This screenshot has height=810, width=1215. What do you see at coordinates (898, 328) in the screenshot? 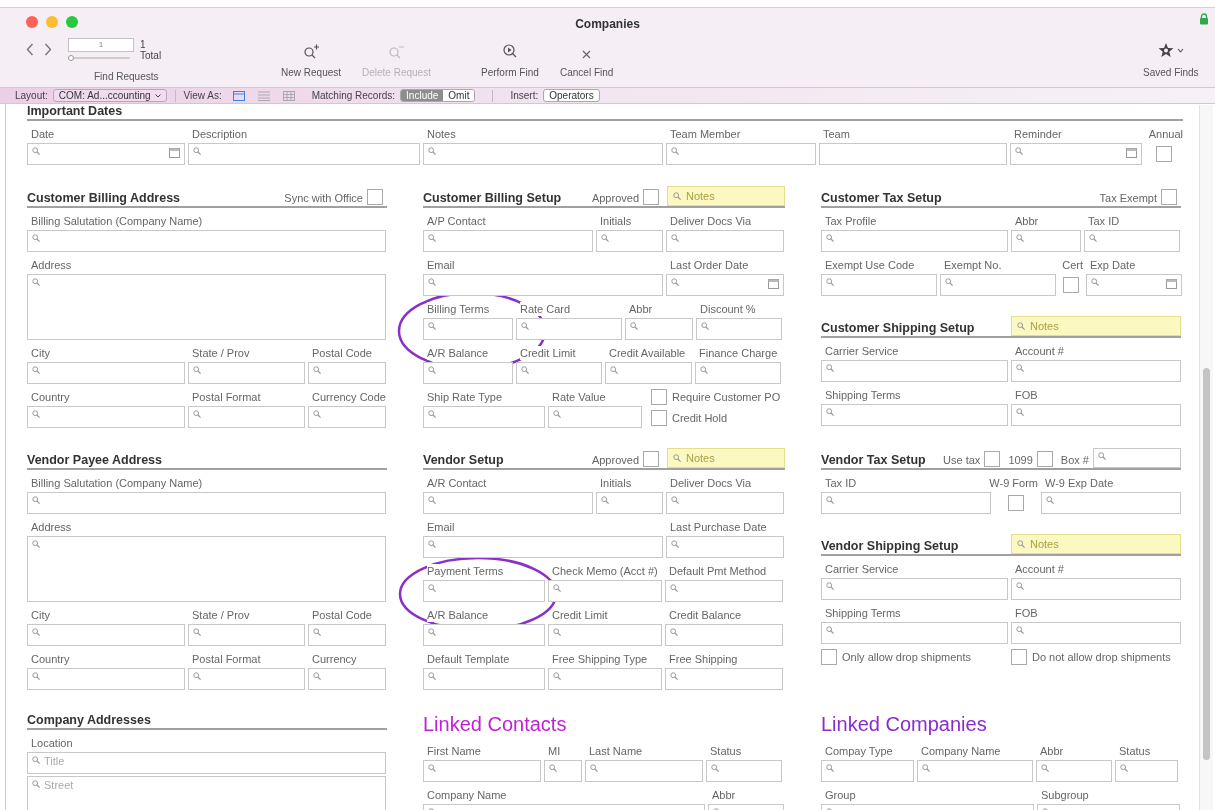
I see `section-title: Customer Shipping Setup` at bounding box center [898, 328].